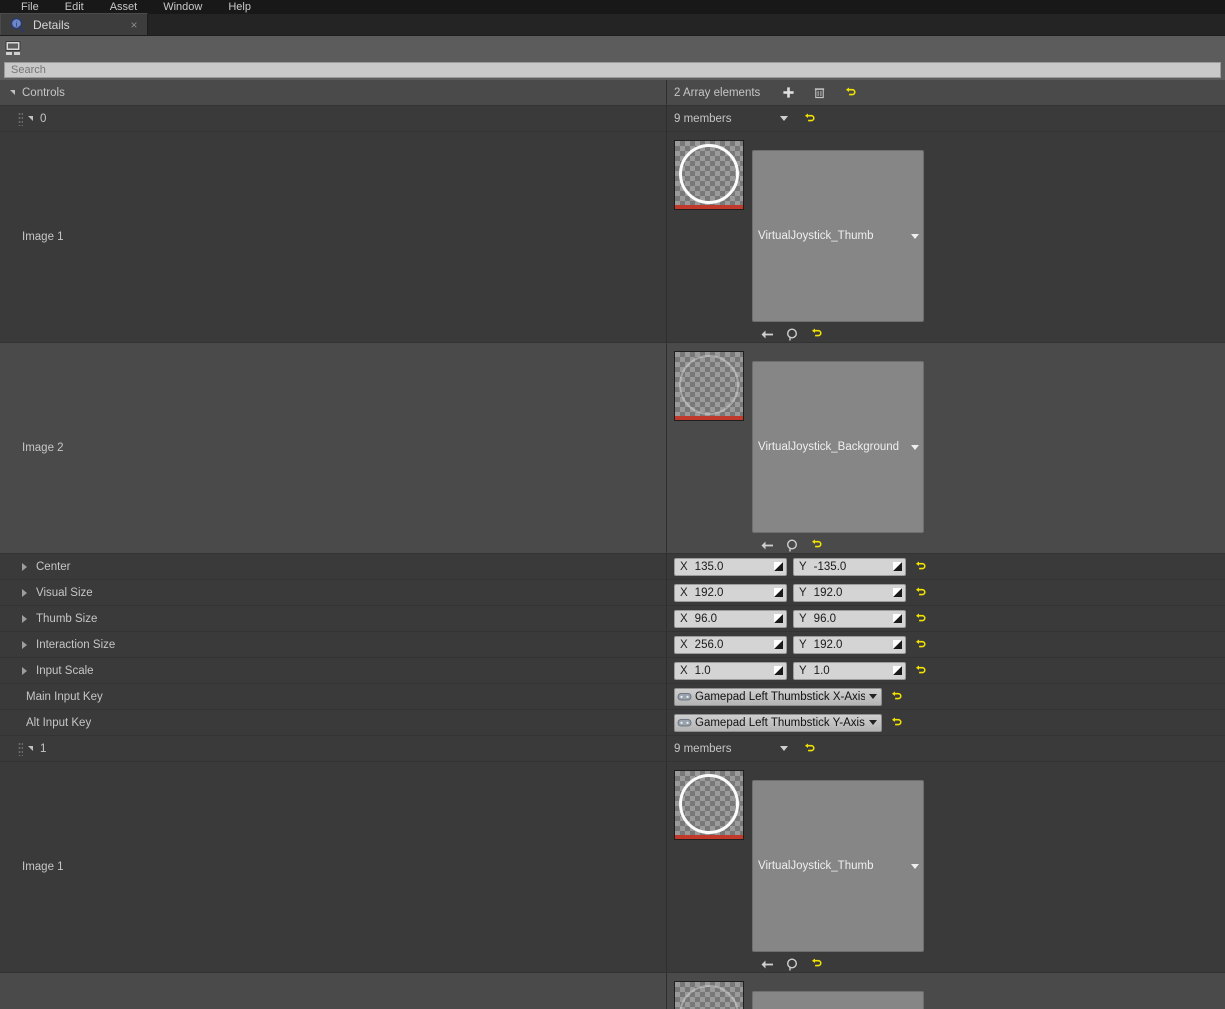 The width and height of the screenshot is (1225, 1009). I want to click on visual-size-x-value-0: 192.0, so click(709, 592).